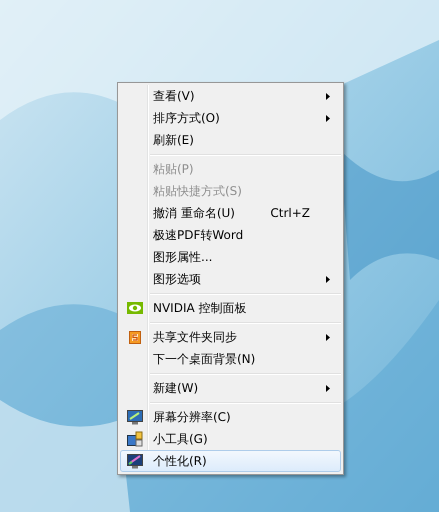 This screenshot has width=439, height=512. Describe the element at coordinates (230, 235) in the screenshot. I see `menu-item: 极速PDF转Word` at that location.